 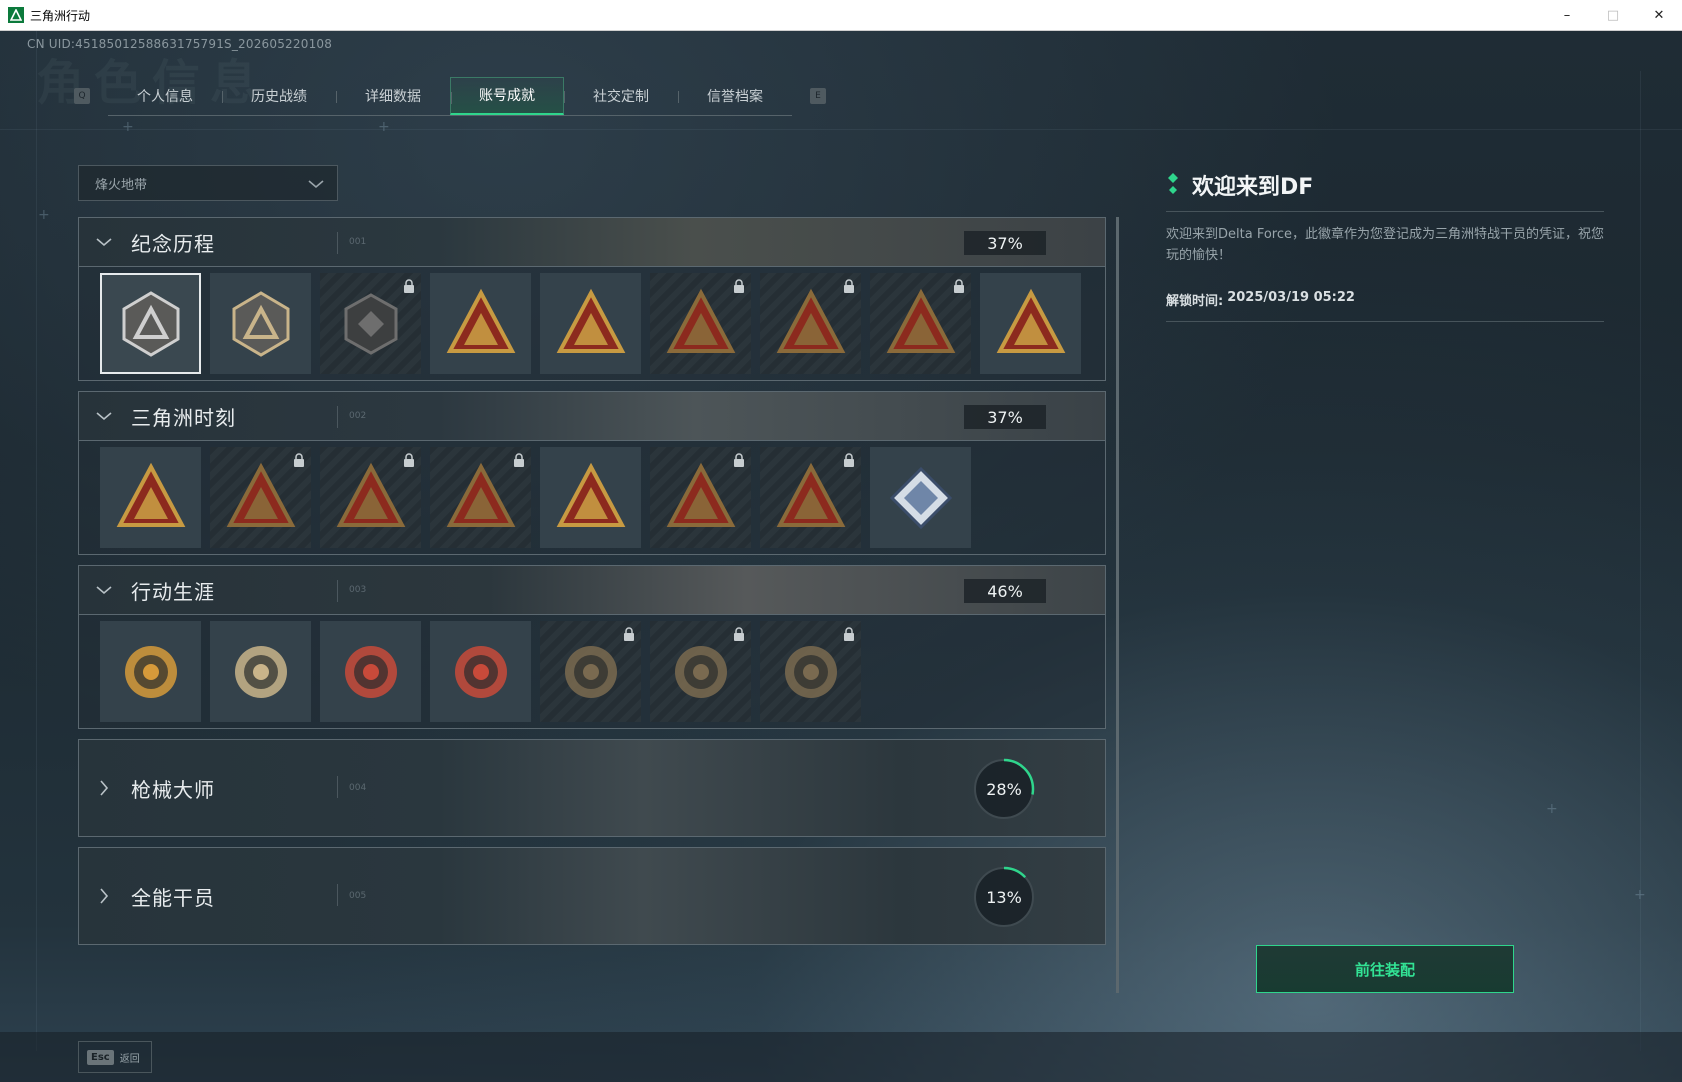 I want to click on gear-emblem, so click(x=480, y=494).